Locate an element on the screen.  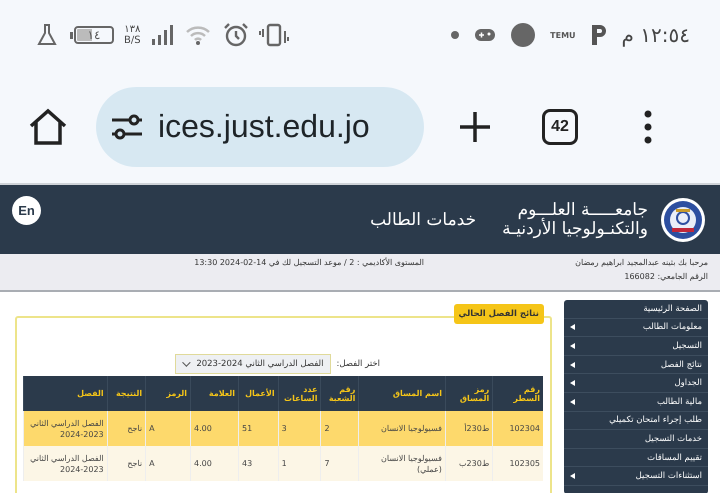
column-header: رقم الشعبة is located at coordinates (339, 393).